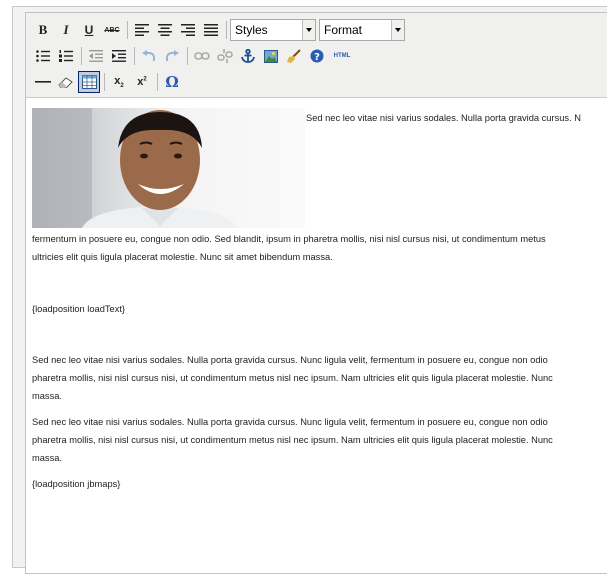  I want to click on horizontal-rule-button, so click(43, 82).